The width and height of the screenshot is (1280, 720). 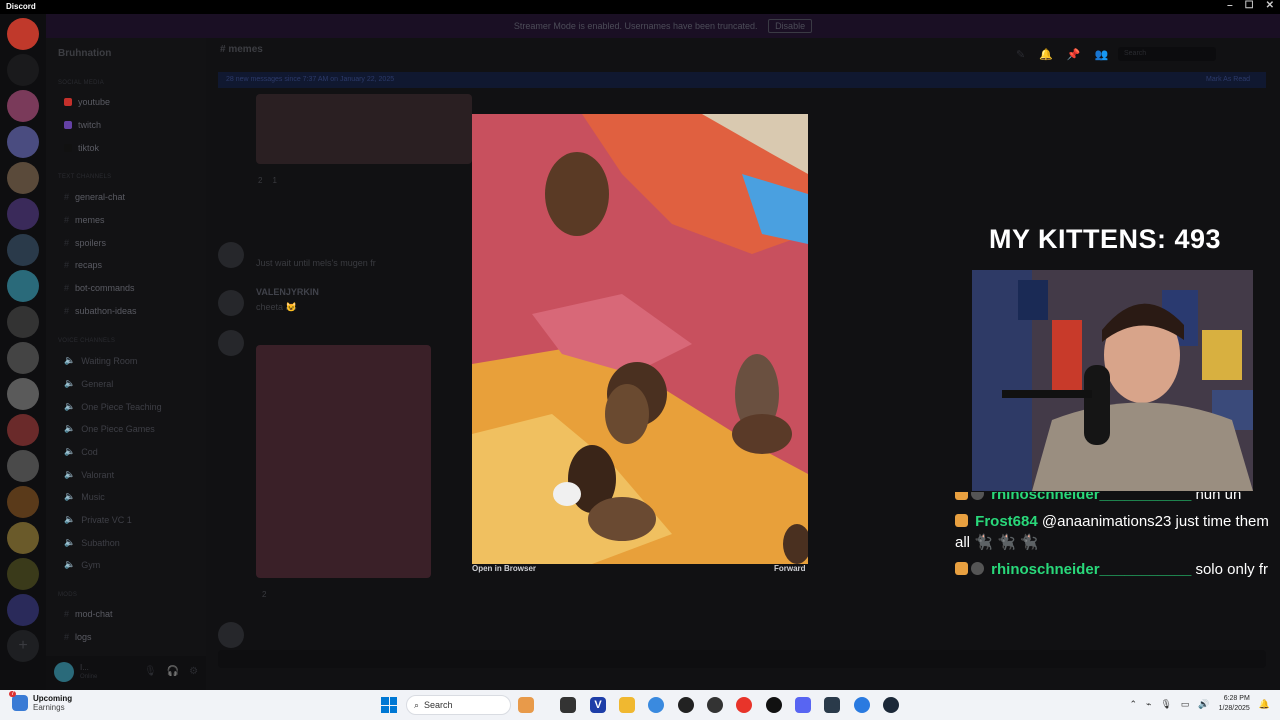 What do you see at coordinates (23, 646) in the screenshot?
I see `add-server-icon: +` at bounding box center [23, 646].